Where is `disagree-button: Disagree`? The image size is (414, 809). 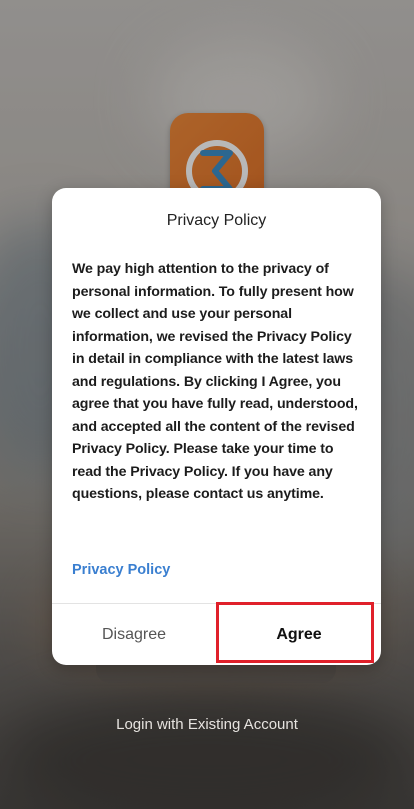
disagree-button: Disagree is located at coordinates (134, 634).